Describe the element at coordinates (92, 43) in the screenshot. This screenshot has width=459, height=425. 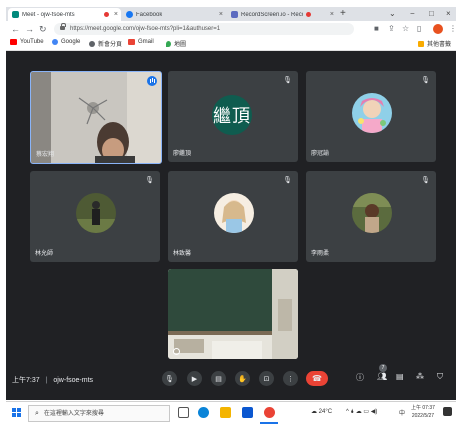
I see `globe-icon` at that location.